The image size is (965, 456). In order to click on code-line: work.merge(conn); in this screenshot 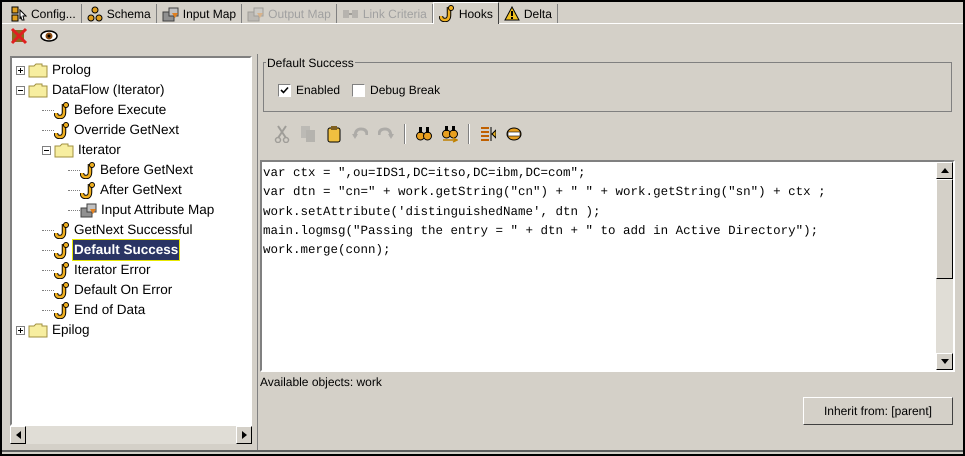, I will do `click(327, 251)`.